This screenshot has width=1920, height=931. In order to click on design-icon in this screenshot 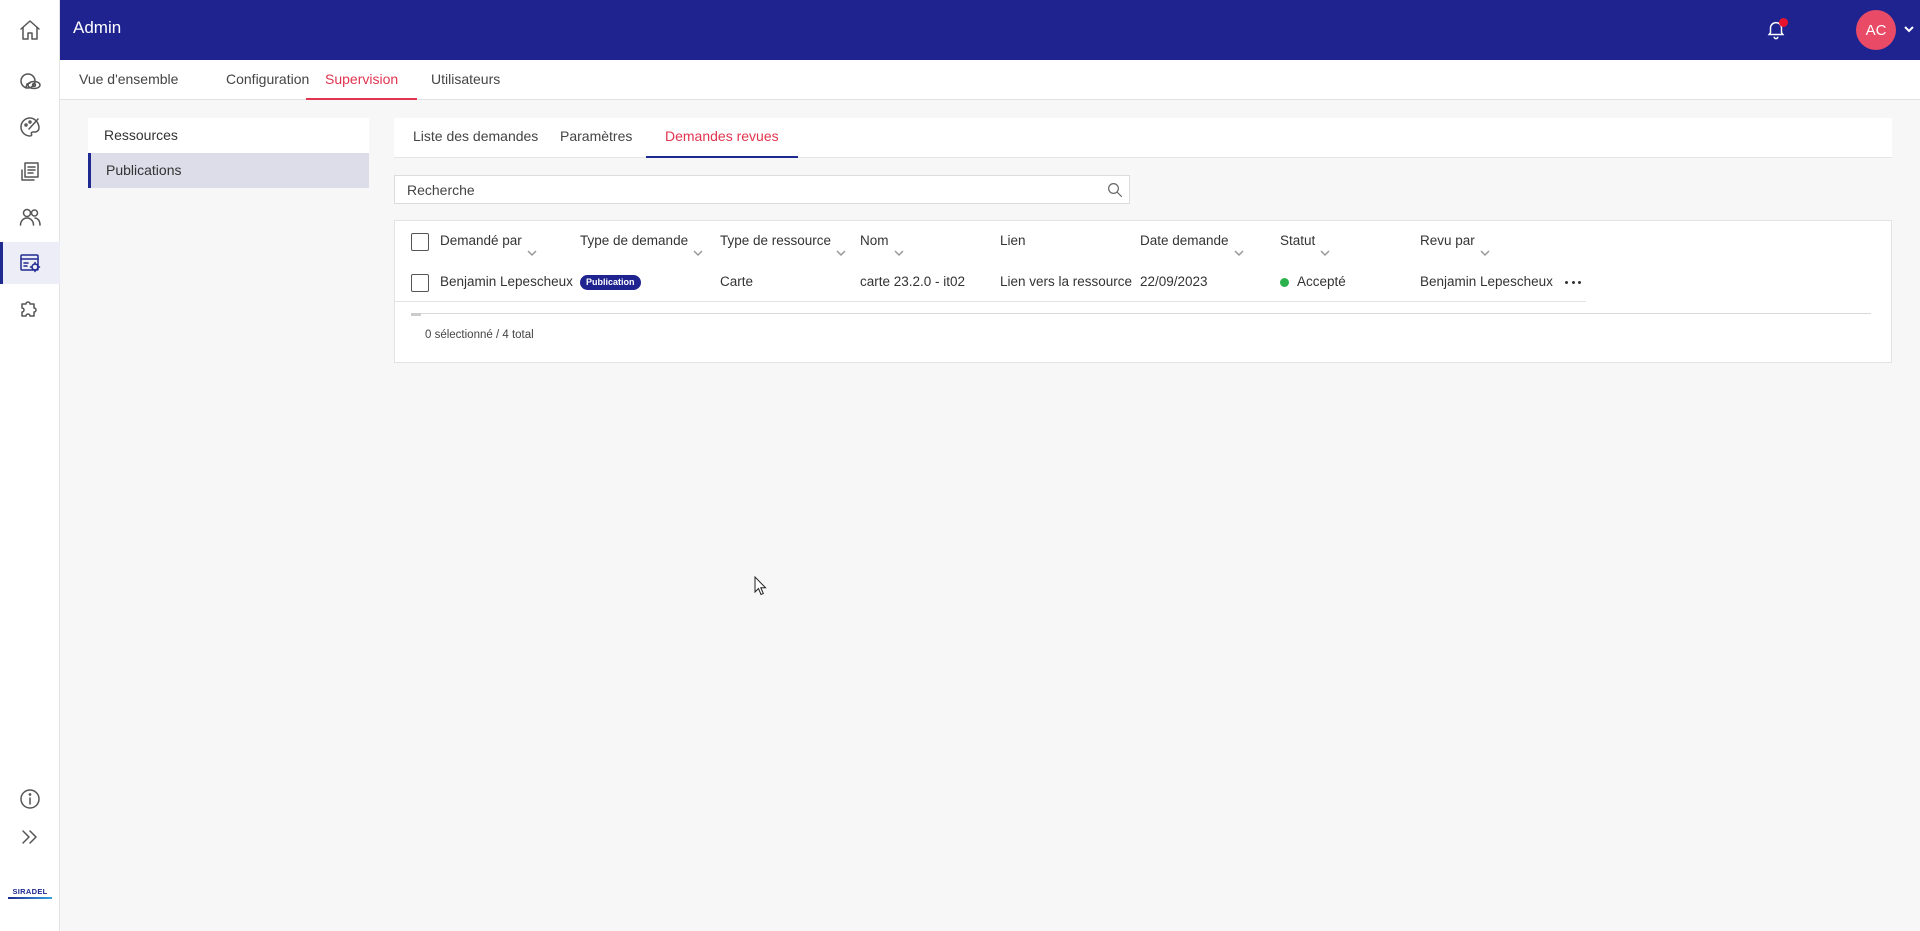, I will do `click(30, 127)`.